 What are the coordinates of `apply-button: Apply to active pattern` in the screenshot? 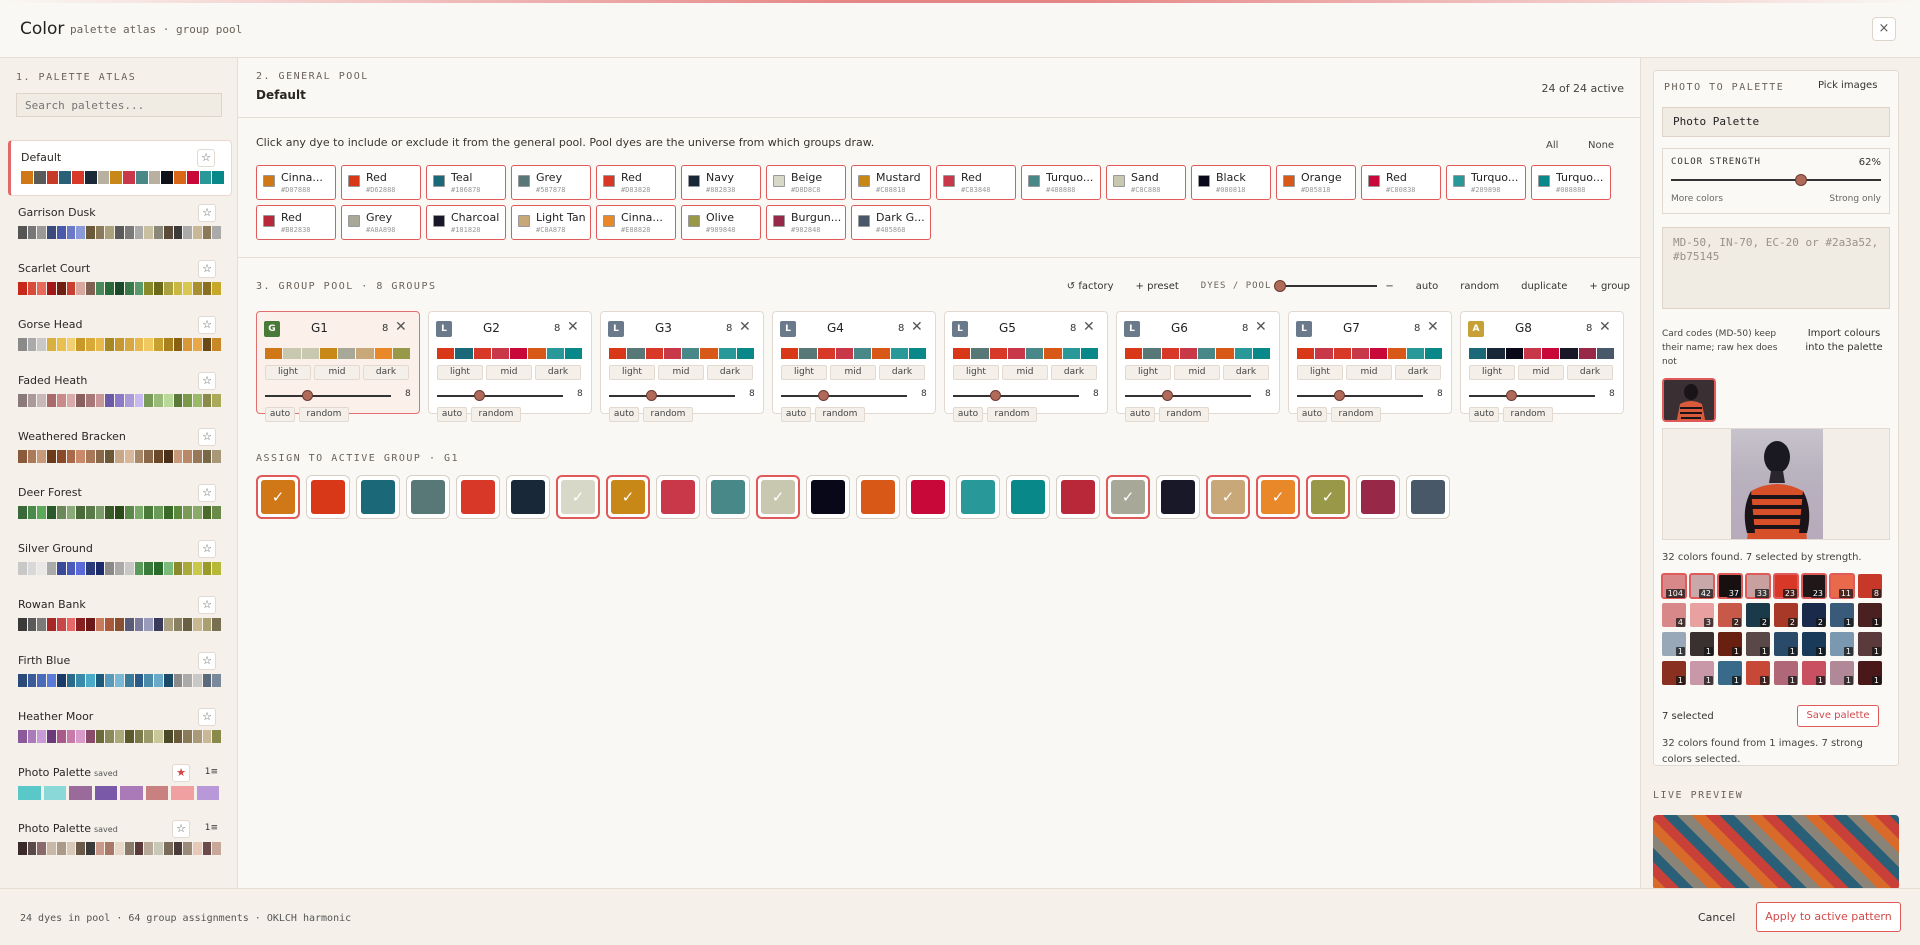 It's located at (1828, 917).